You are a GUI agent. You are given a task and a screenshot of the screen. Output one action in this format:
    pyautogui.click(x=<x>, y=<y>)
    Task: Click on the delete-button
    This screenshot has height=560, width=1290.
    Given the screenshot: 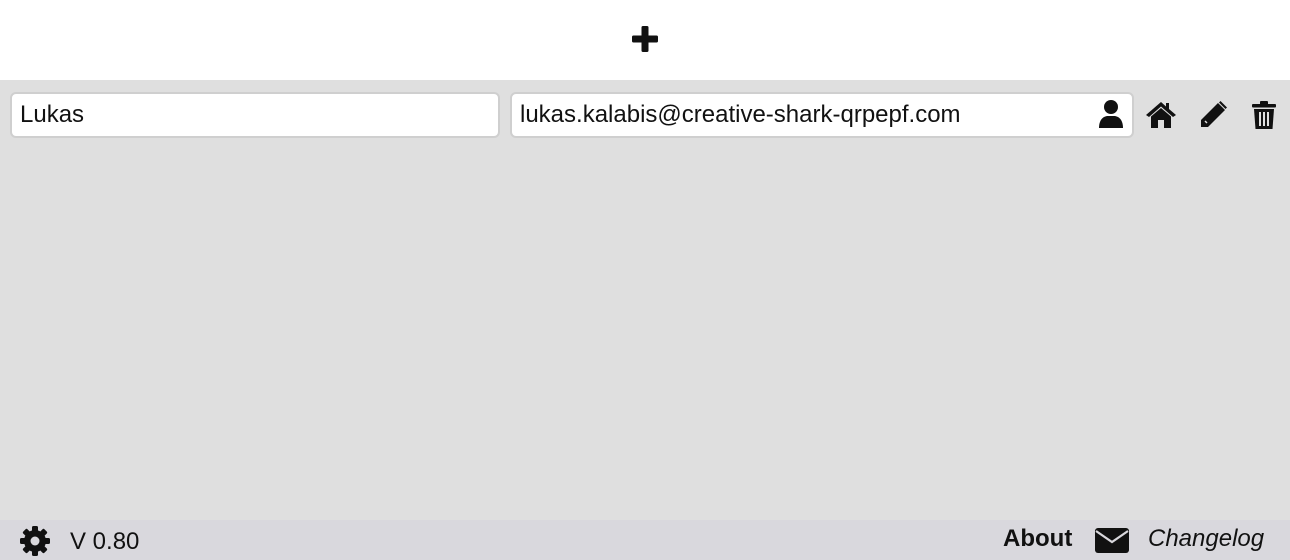 What is the action you would take?
    pyautogui.click(x=1264, y=115)
    